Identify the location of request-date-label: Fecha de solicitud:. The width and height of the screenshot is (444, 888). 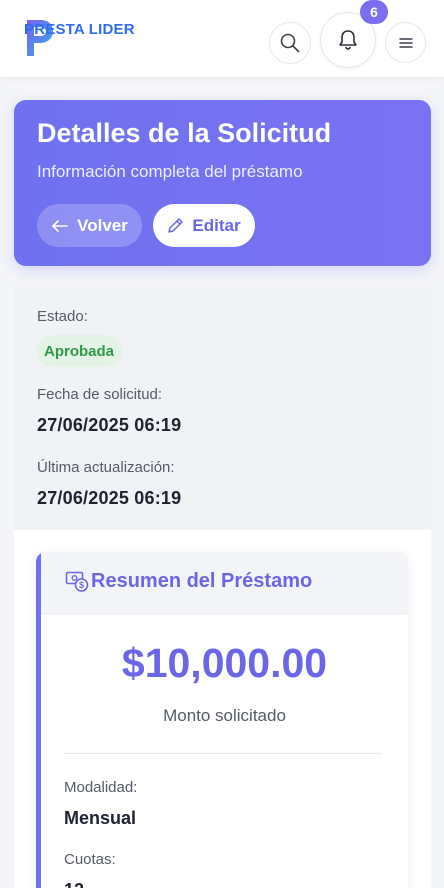
(100, 394).